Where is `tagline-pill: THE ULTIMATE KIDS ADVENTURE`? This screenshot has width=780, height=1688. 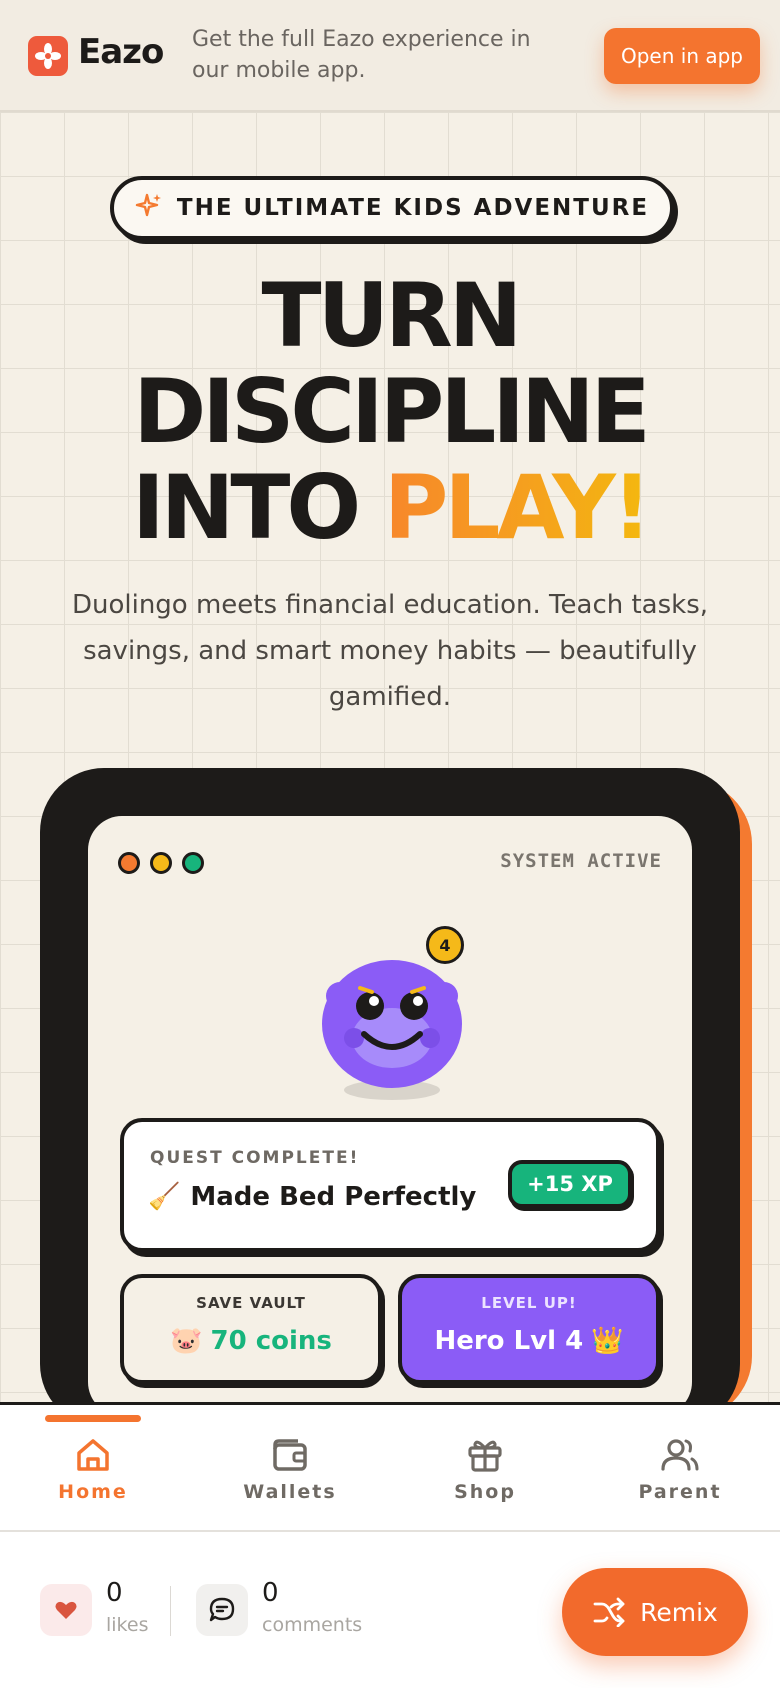
tagline-pill: THE ULTIMATE KIDS ADVENTURE is located at coordinates (392, 208).